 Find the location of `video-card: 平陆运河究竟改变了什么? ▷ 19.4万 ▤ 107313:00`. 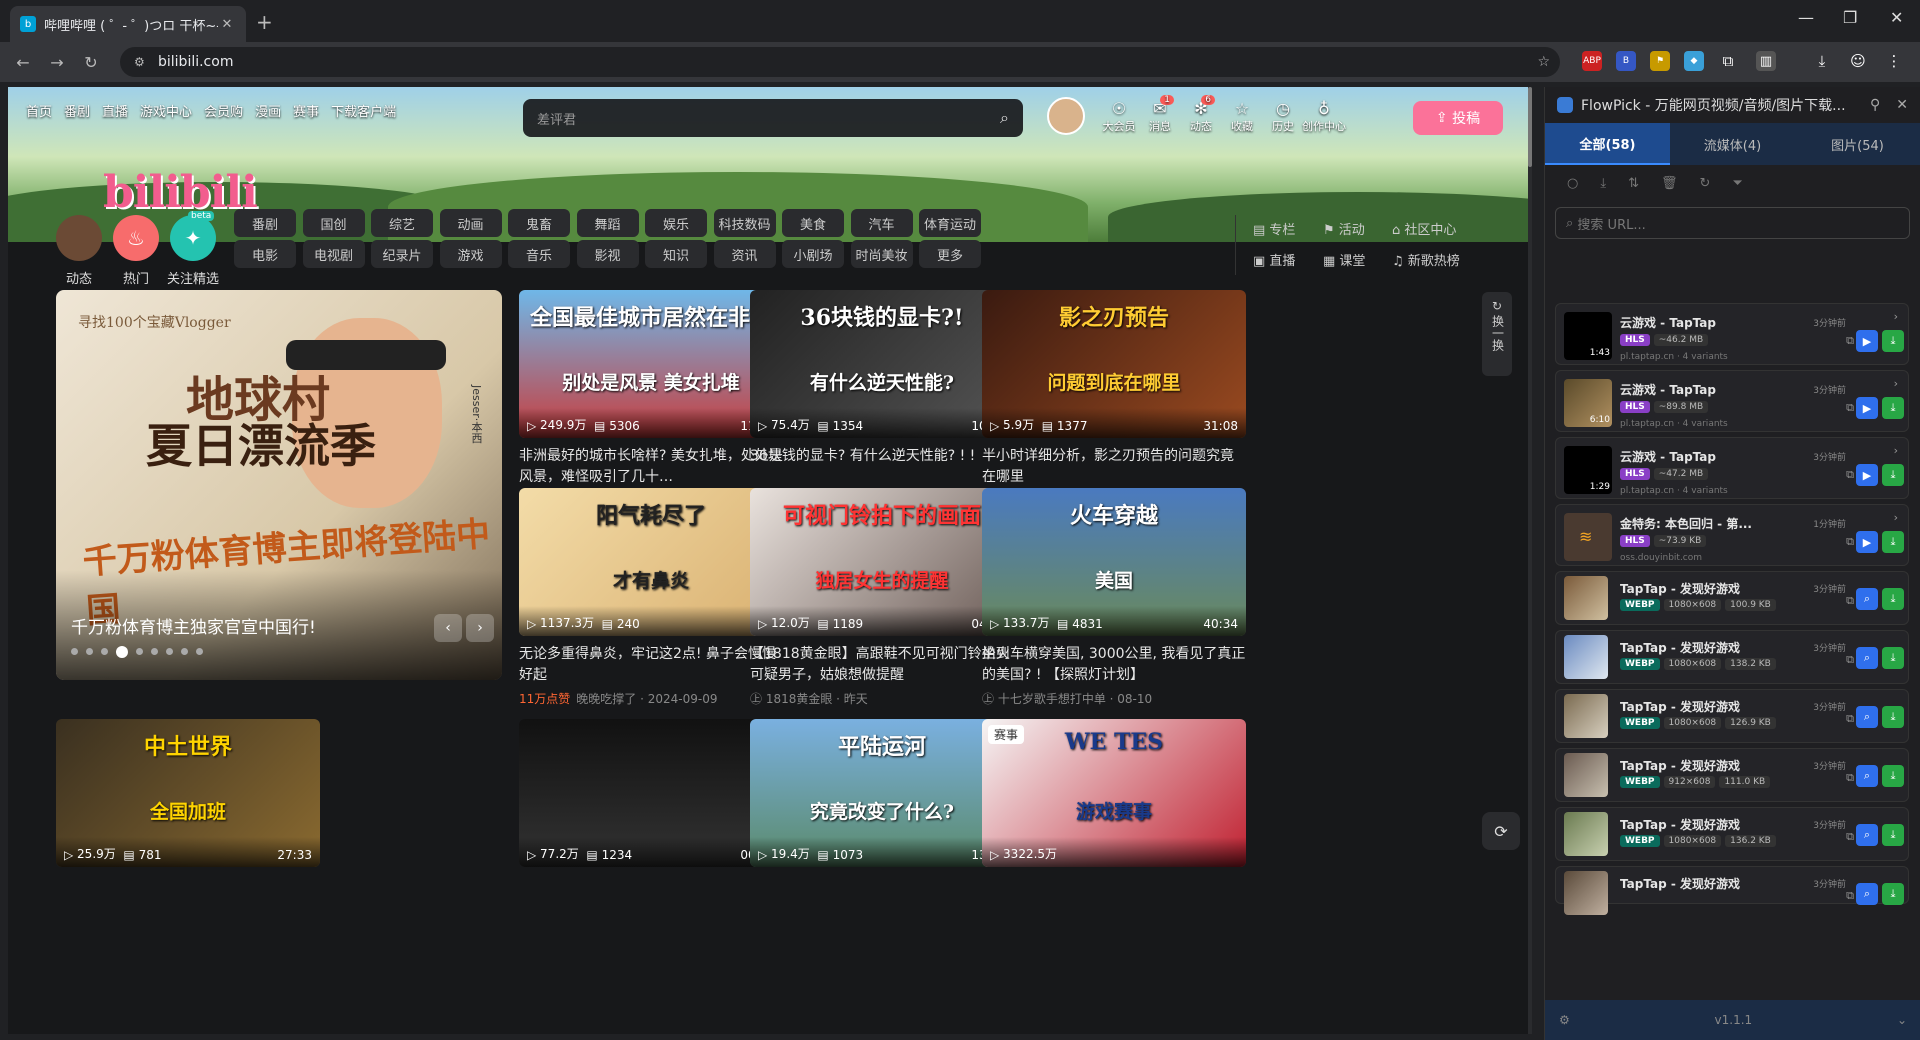

video-card: 平陆运河究竟改变了什么? ▷ 19.4万 ▤ 107313:00 is located at coordinates (882, 793).